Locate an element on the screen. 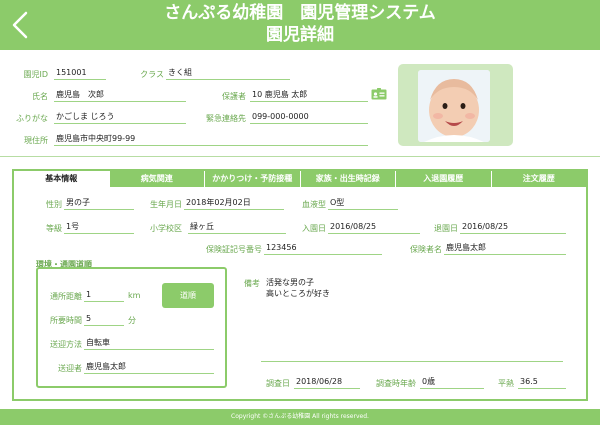 This screenshot has height=425, width=600. route-button: 道順 is located at coordinates (188, 295).